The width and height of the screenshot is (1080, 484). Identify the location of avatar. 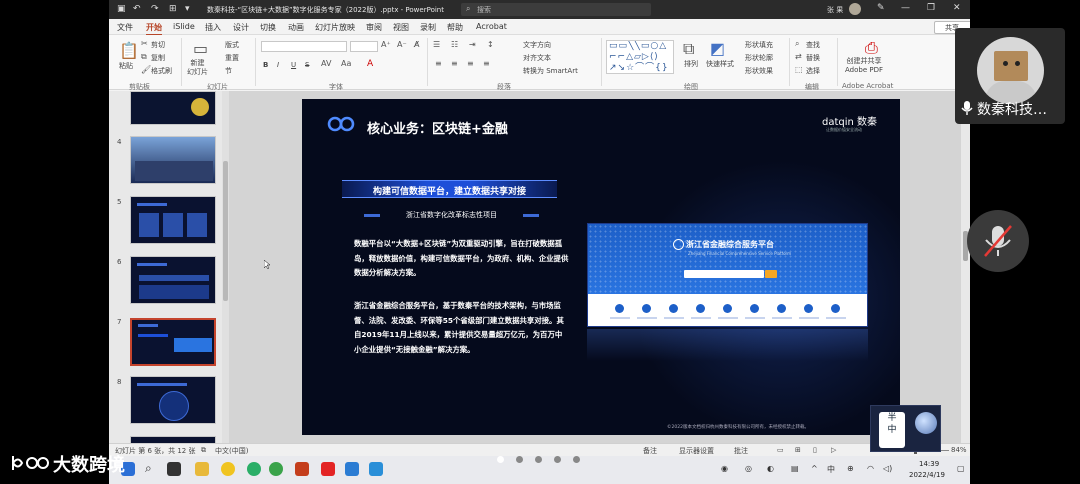
(855, 9).